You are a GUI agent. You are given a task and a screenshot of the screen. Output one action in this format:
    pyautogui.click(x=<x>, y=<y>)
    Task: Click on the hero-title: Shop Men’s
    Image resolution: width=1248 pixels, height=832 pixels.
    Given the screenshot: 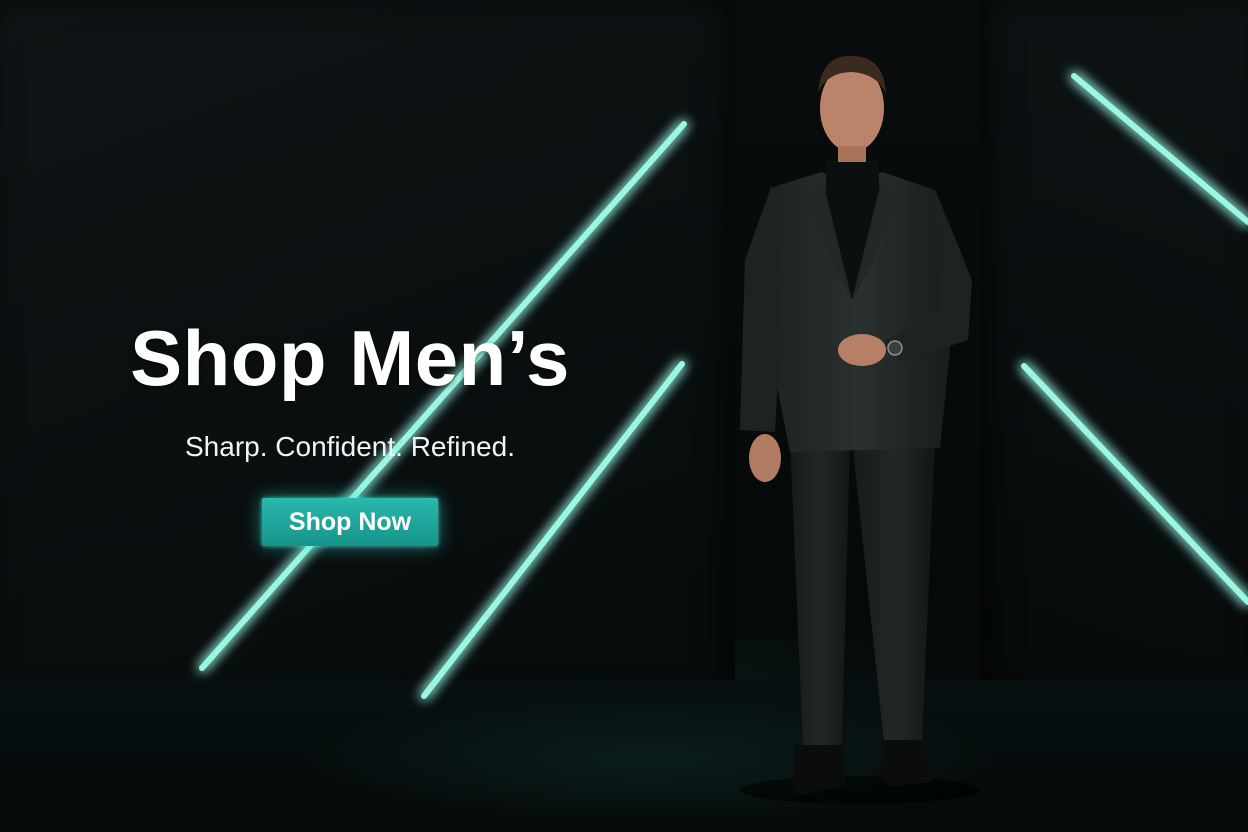 What is the action you would take?
    pyautogui.click(x=350, y=358)
    